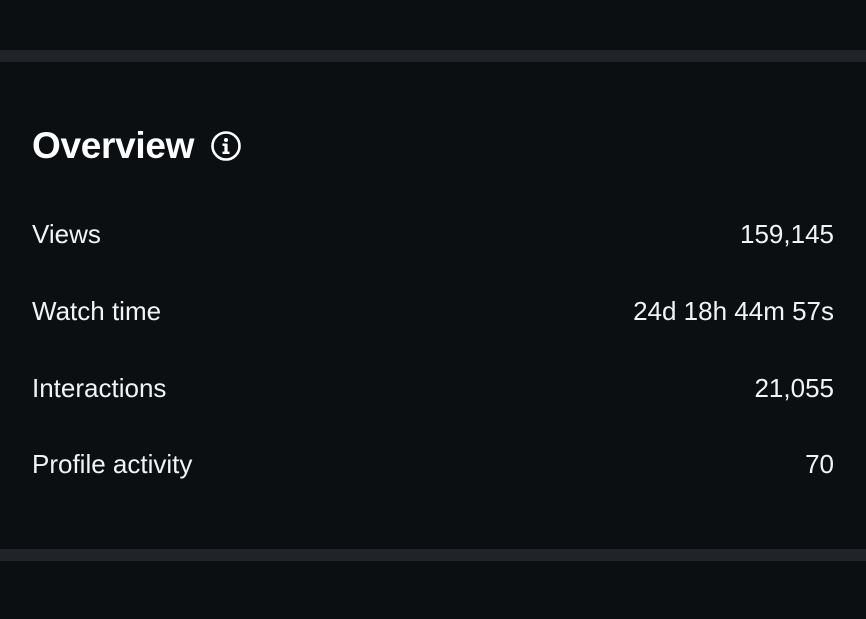  What do you see at coordinates (433, 388) in the screenshot?
I see `metric-row-interactions: Interactions 21,055` at bounding box center [433, 388].